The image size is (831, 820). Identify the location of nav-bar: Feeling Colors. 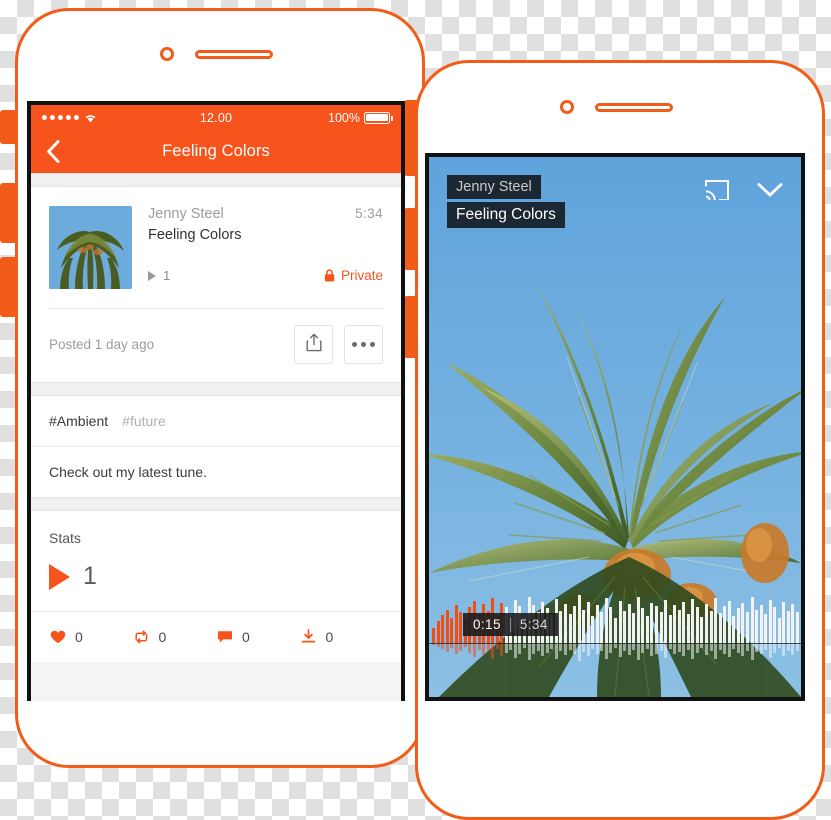
(216, 151).